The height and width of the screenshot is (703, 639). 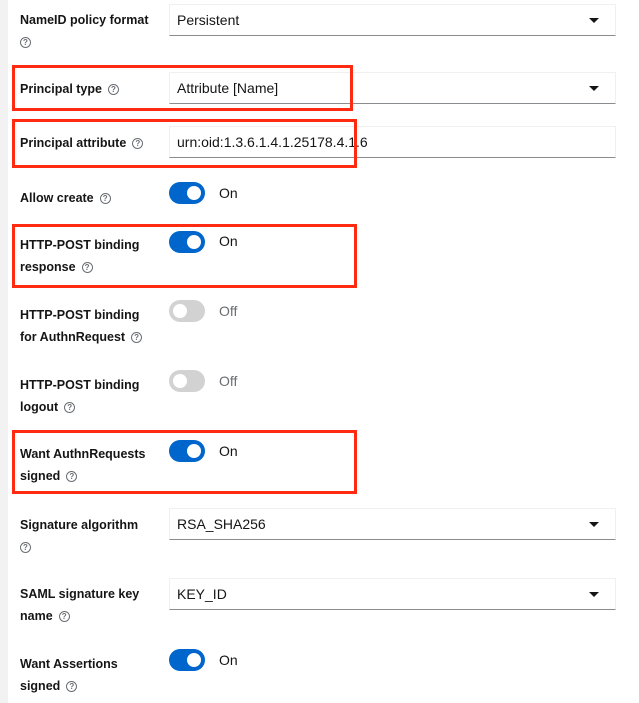 What do you see at coordinates (187, 381) in the screenshot?
I see `post-logout-toggle` at bounding box center [187, 381].